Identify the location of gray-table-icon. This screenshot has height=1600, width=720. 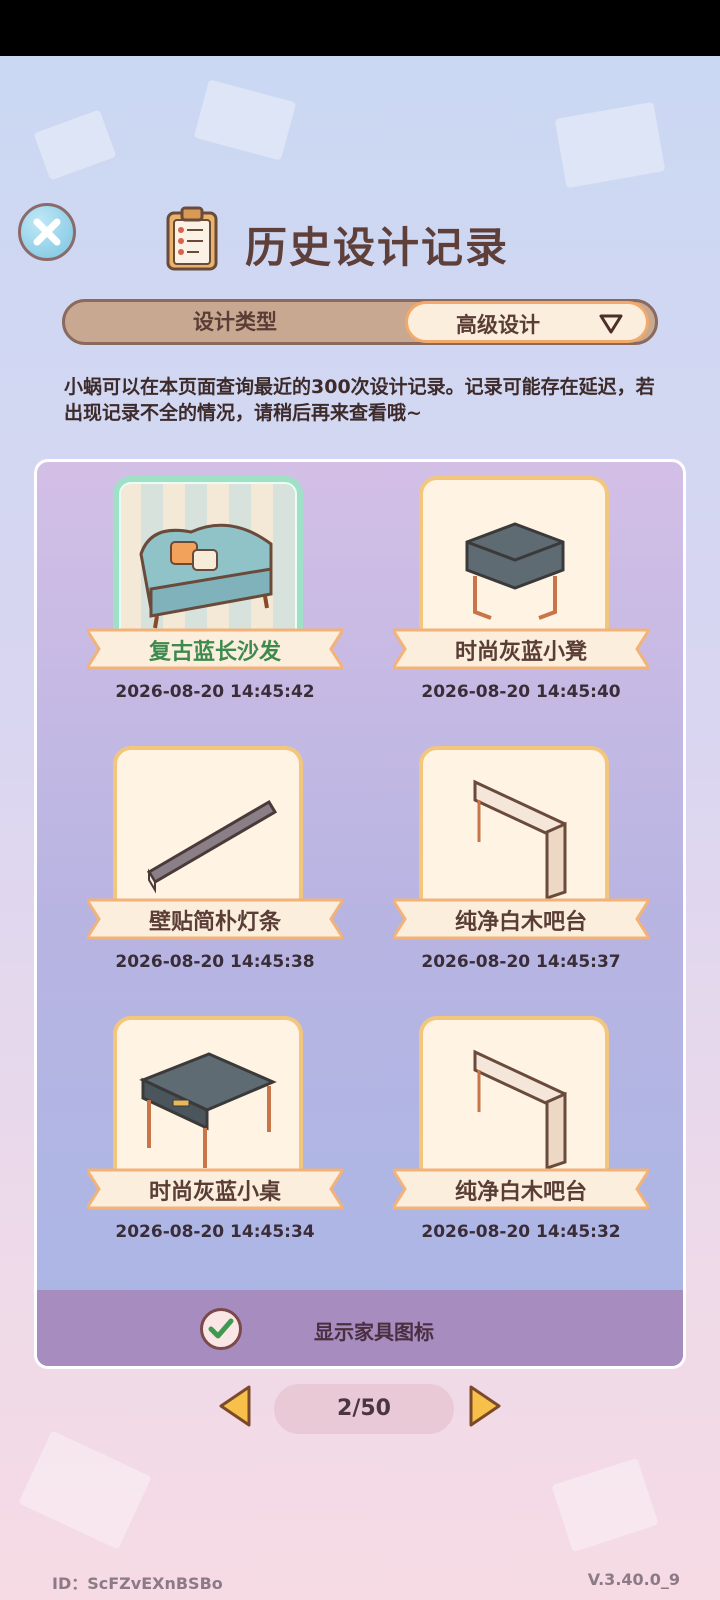
(208, 1110).